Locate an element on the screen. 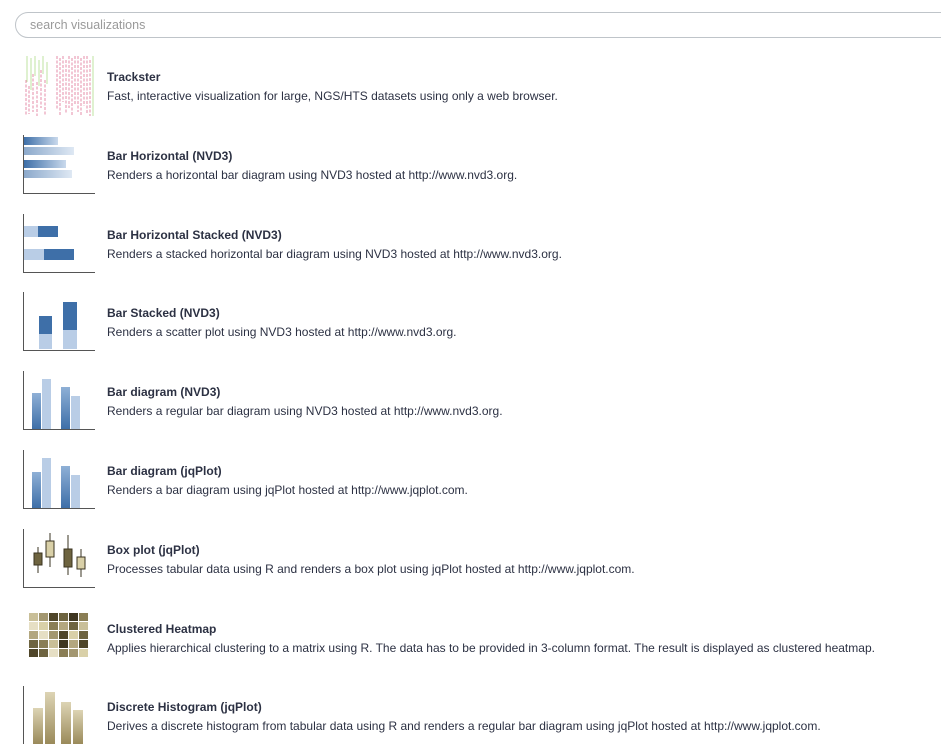  bar-stacked-thumbnail is located at coordinates (59, 322).